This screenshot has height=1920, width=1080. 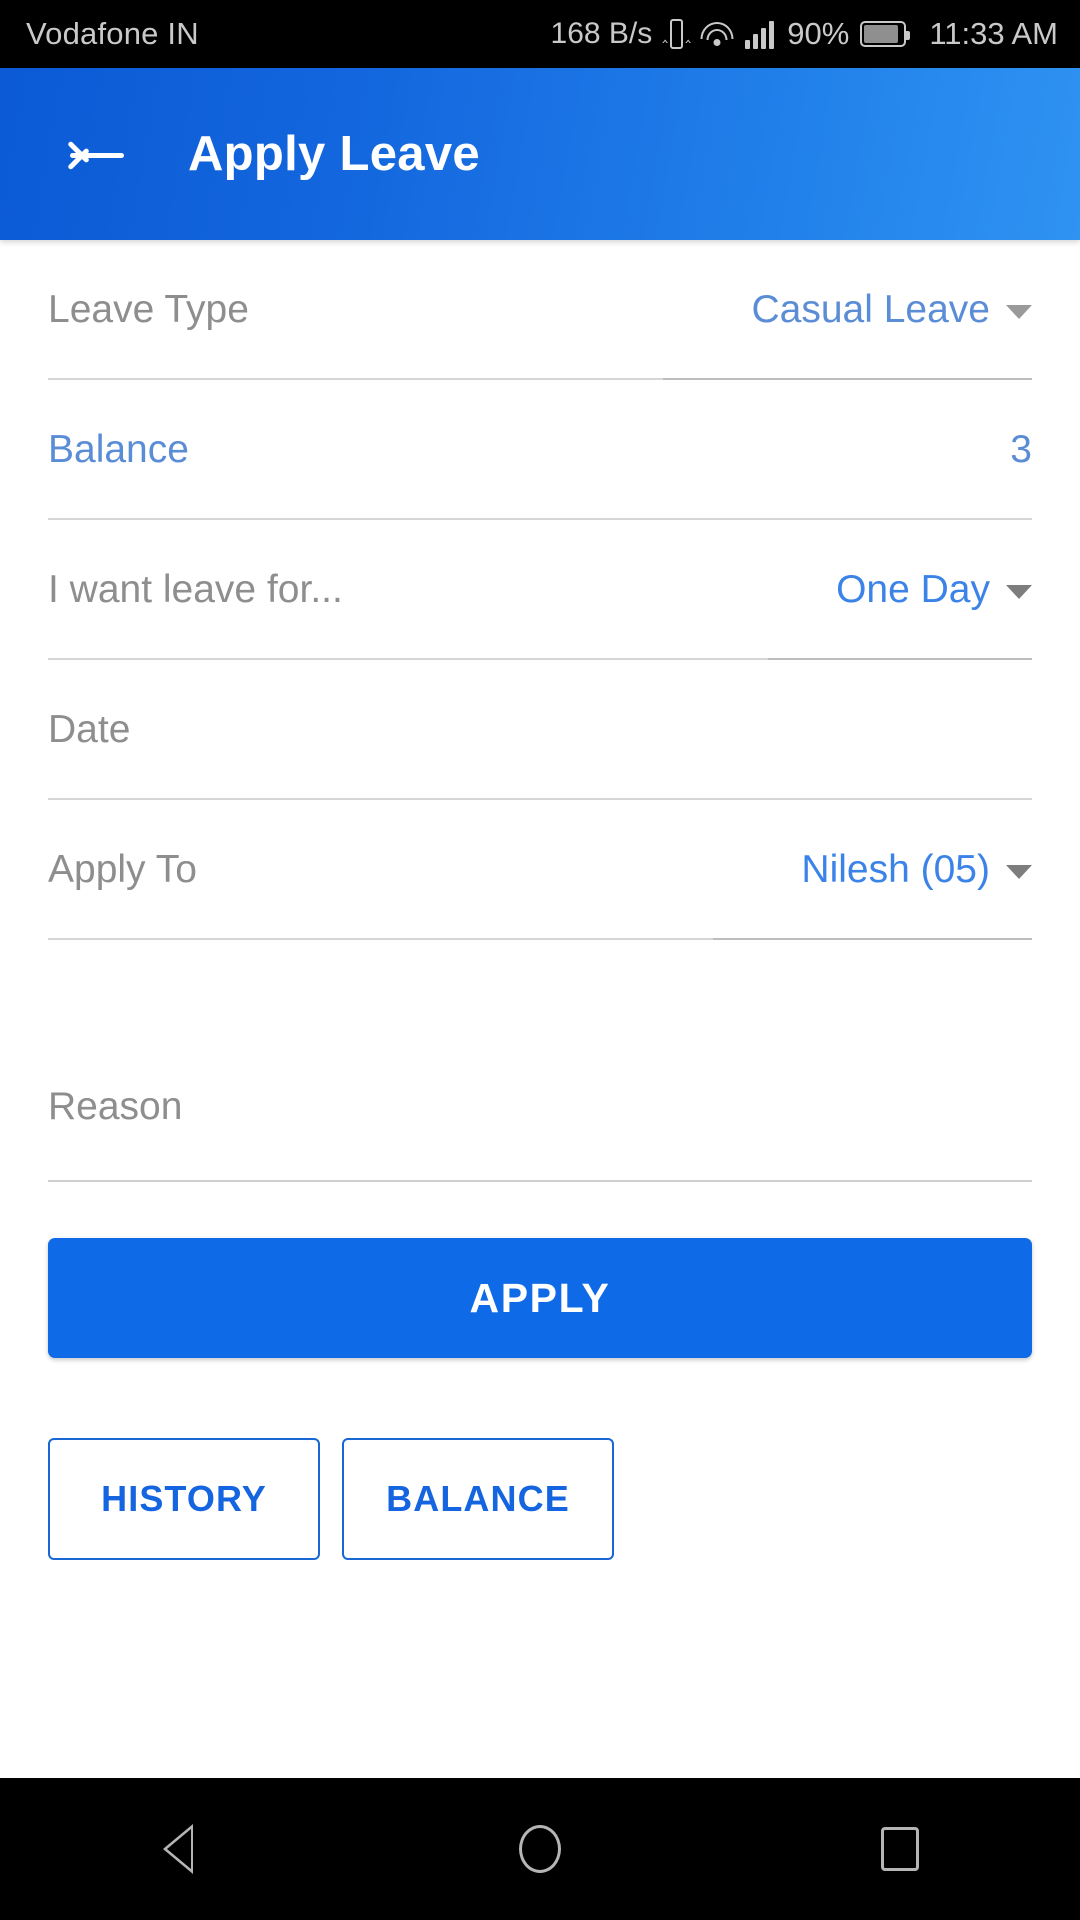 What do you see at coordinates (540, 450) in the screenshot?
I see `field-balance: Balance 3` at bounding box center [540, 450].